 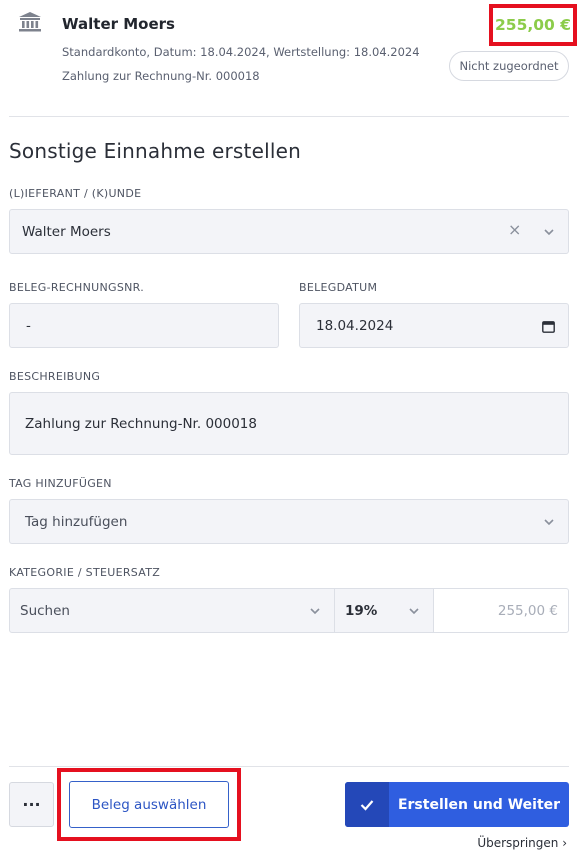 What do you see at coordinates (141, 423) in the screenshot?
I see `description-value: Zahlung zur Rechnung-Nr. 000018` at bounding box center [141, 423].